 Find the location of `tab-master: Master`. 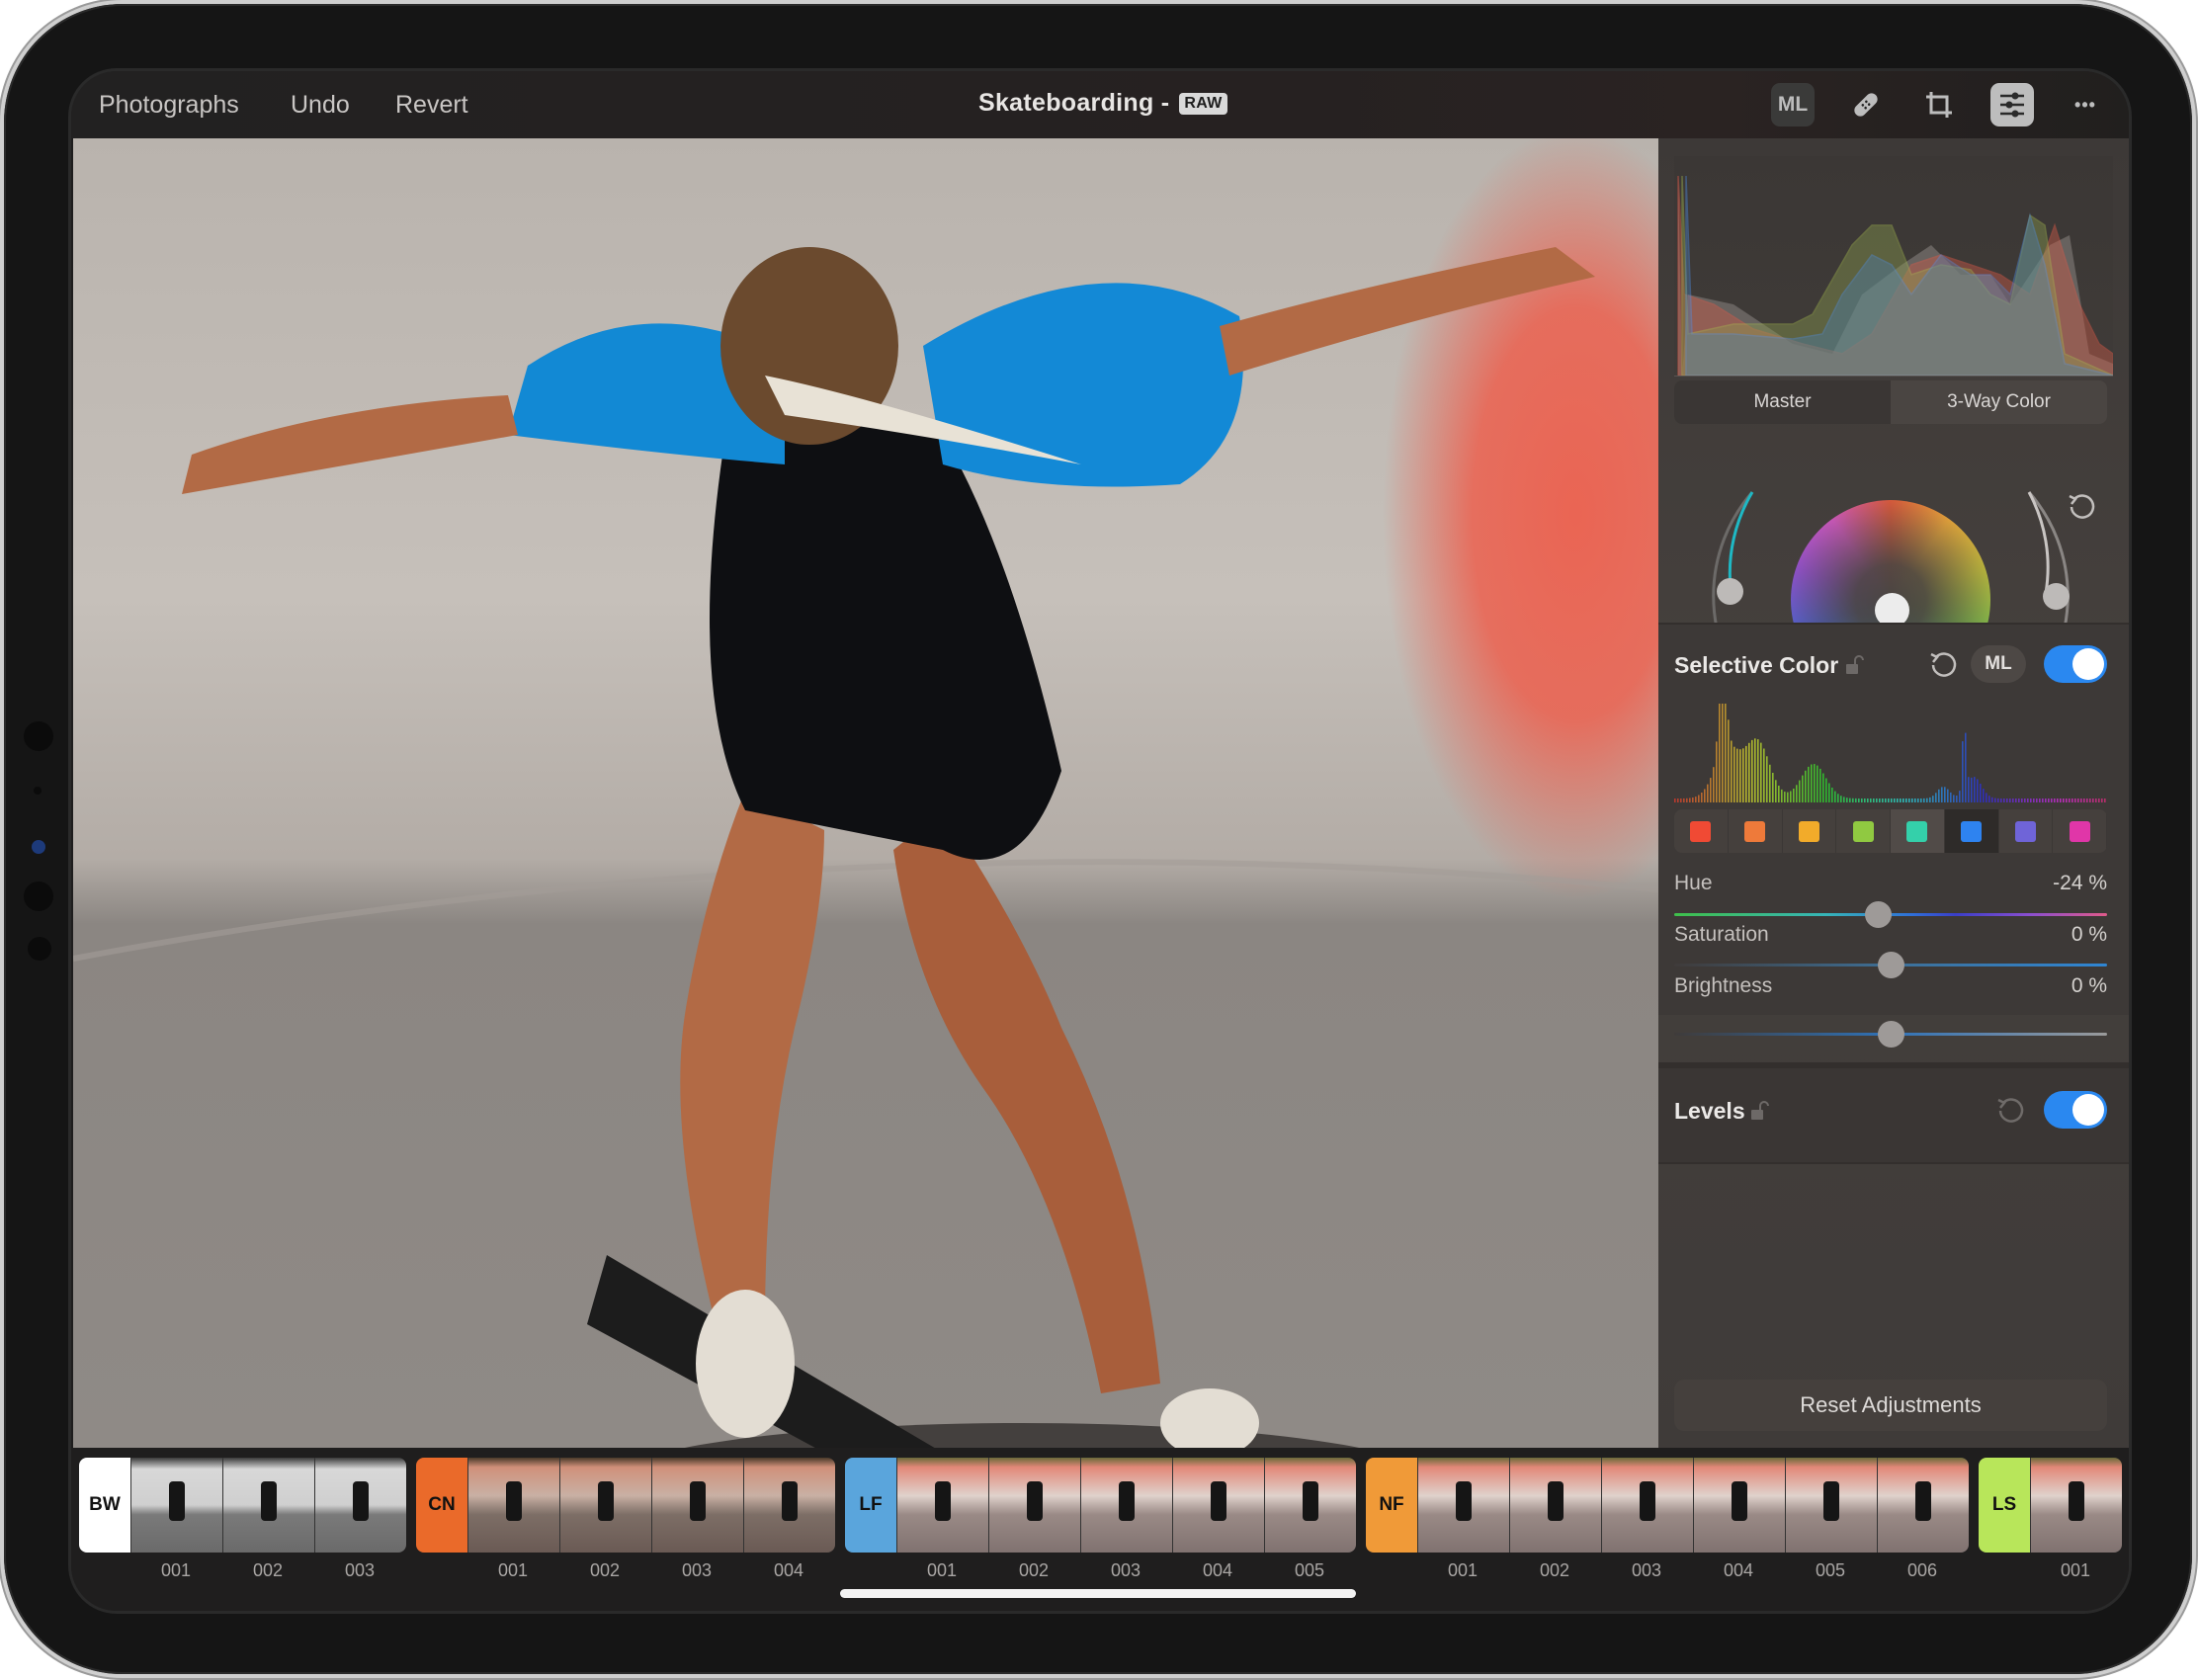

tab-master: Master is located at coordinates (1782, 402).